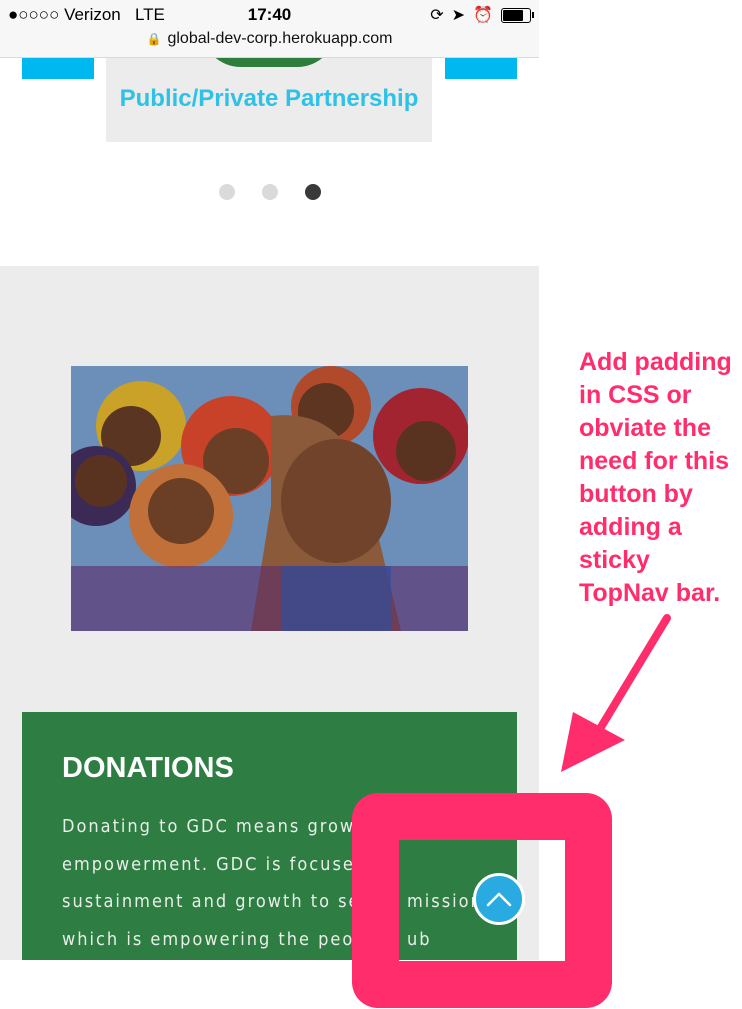  What do you see at coordinates (269, 98) in the screenshot?
I see `card-title: Public/Private Partnership` at bounding box center [269, 98].